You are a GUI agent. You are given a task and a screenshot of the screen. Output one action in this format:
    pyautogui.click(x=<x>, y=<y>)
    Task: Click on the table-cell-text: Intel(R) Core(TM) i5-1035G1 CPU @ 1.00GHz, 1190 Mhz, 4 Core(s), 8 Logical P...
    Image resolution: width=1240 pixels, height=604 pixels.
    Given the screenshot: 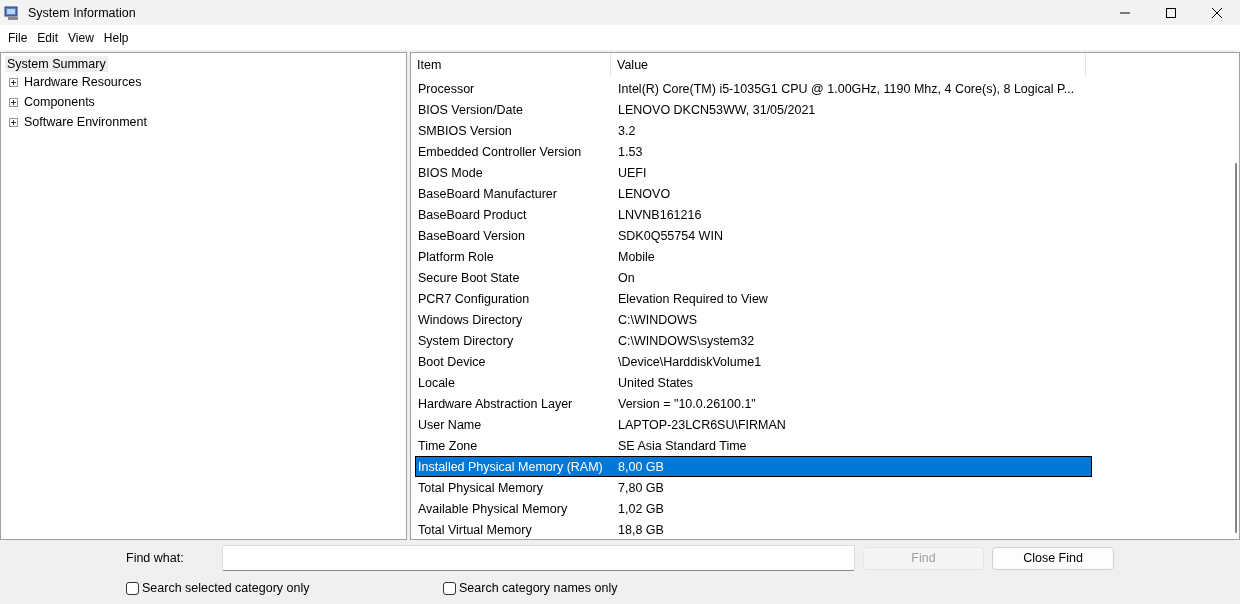 What is the action you would take?
    pyautogui.click(x=846, y=88)
    